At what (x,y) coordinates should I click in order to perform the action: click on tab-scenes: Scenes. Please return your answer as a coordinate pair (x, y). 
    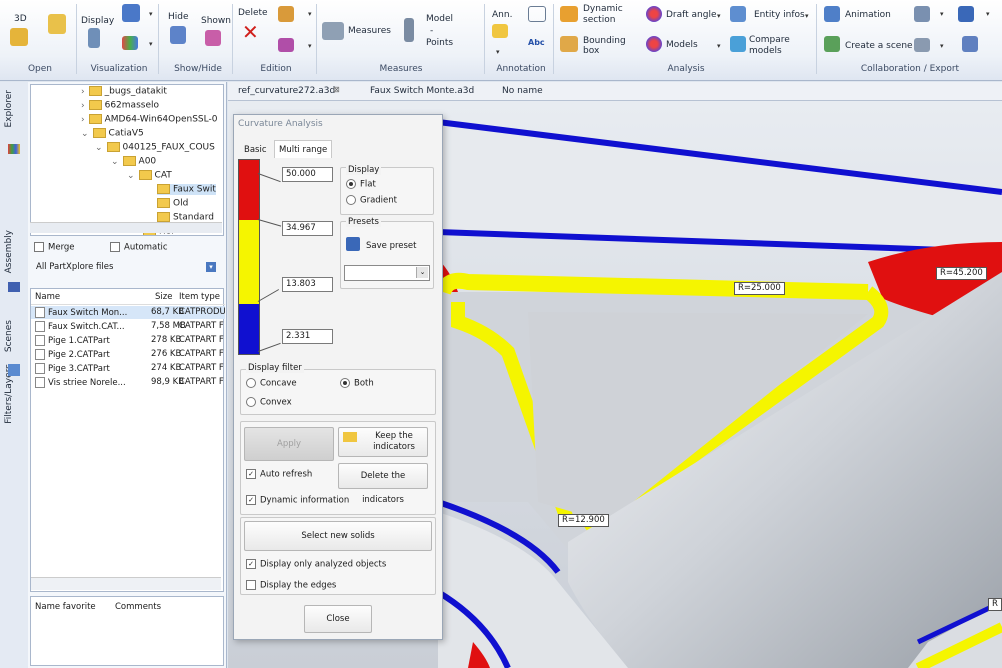
    Looking at the image, I should click on (9, 336).